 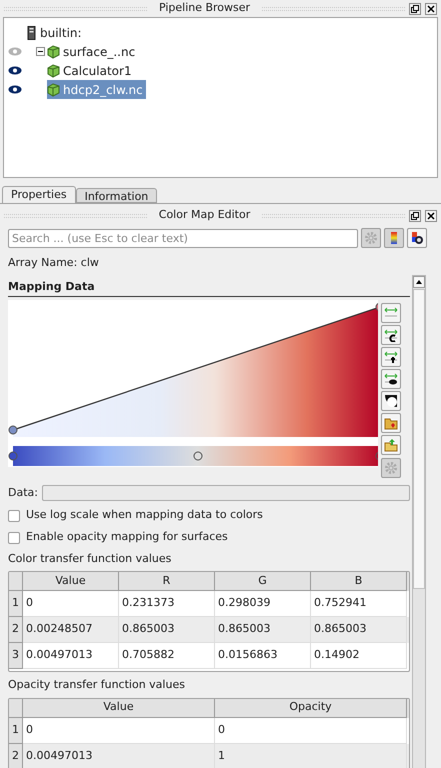 What do you see at coordinates (391, 468) in the screenshot?
I see `advanced-settings-icon` at bounding box center [391, 468].